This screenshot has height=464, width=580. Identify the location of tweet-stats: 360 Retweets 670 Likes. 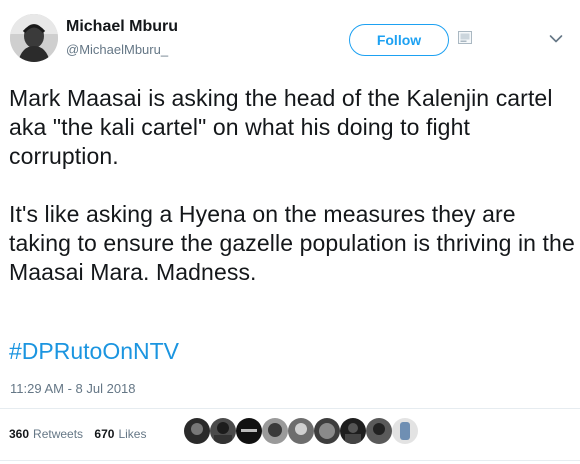
(81, 434).